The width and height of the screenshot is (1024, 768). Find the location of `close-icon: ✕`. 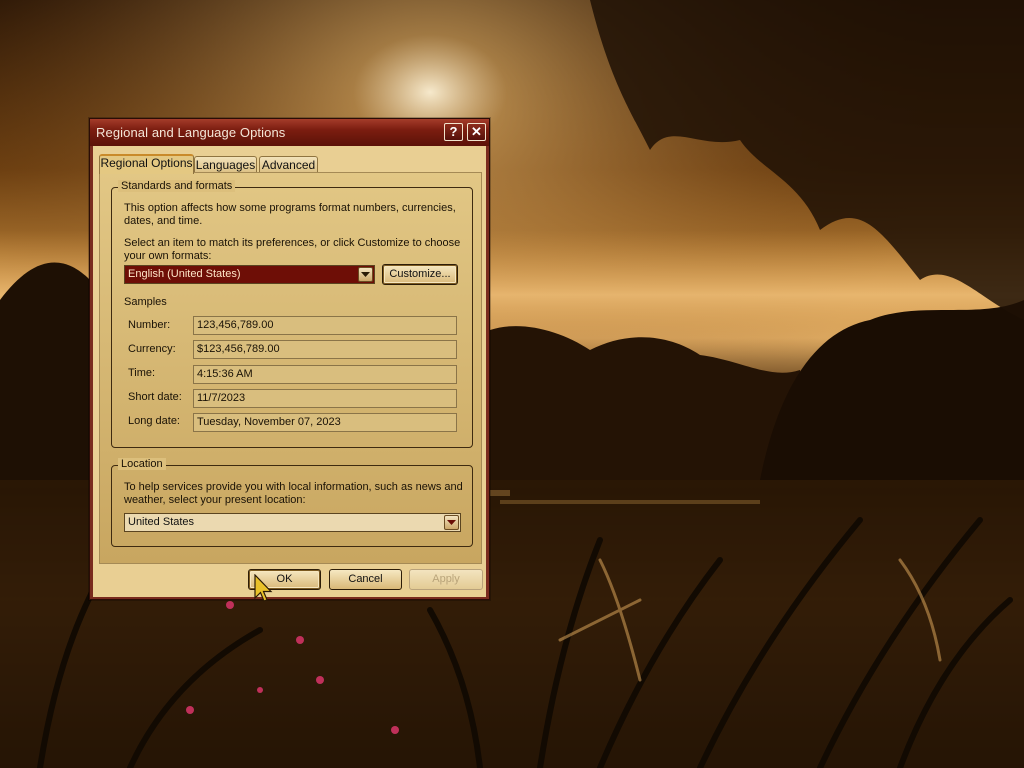

close-icon: ✕ is located at coordinates (476, 131).